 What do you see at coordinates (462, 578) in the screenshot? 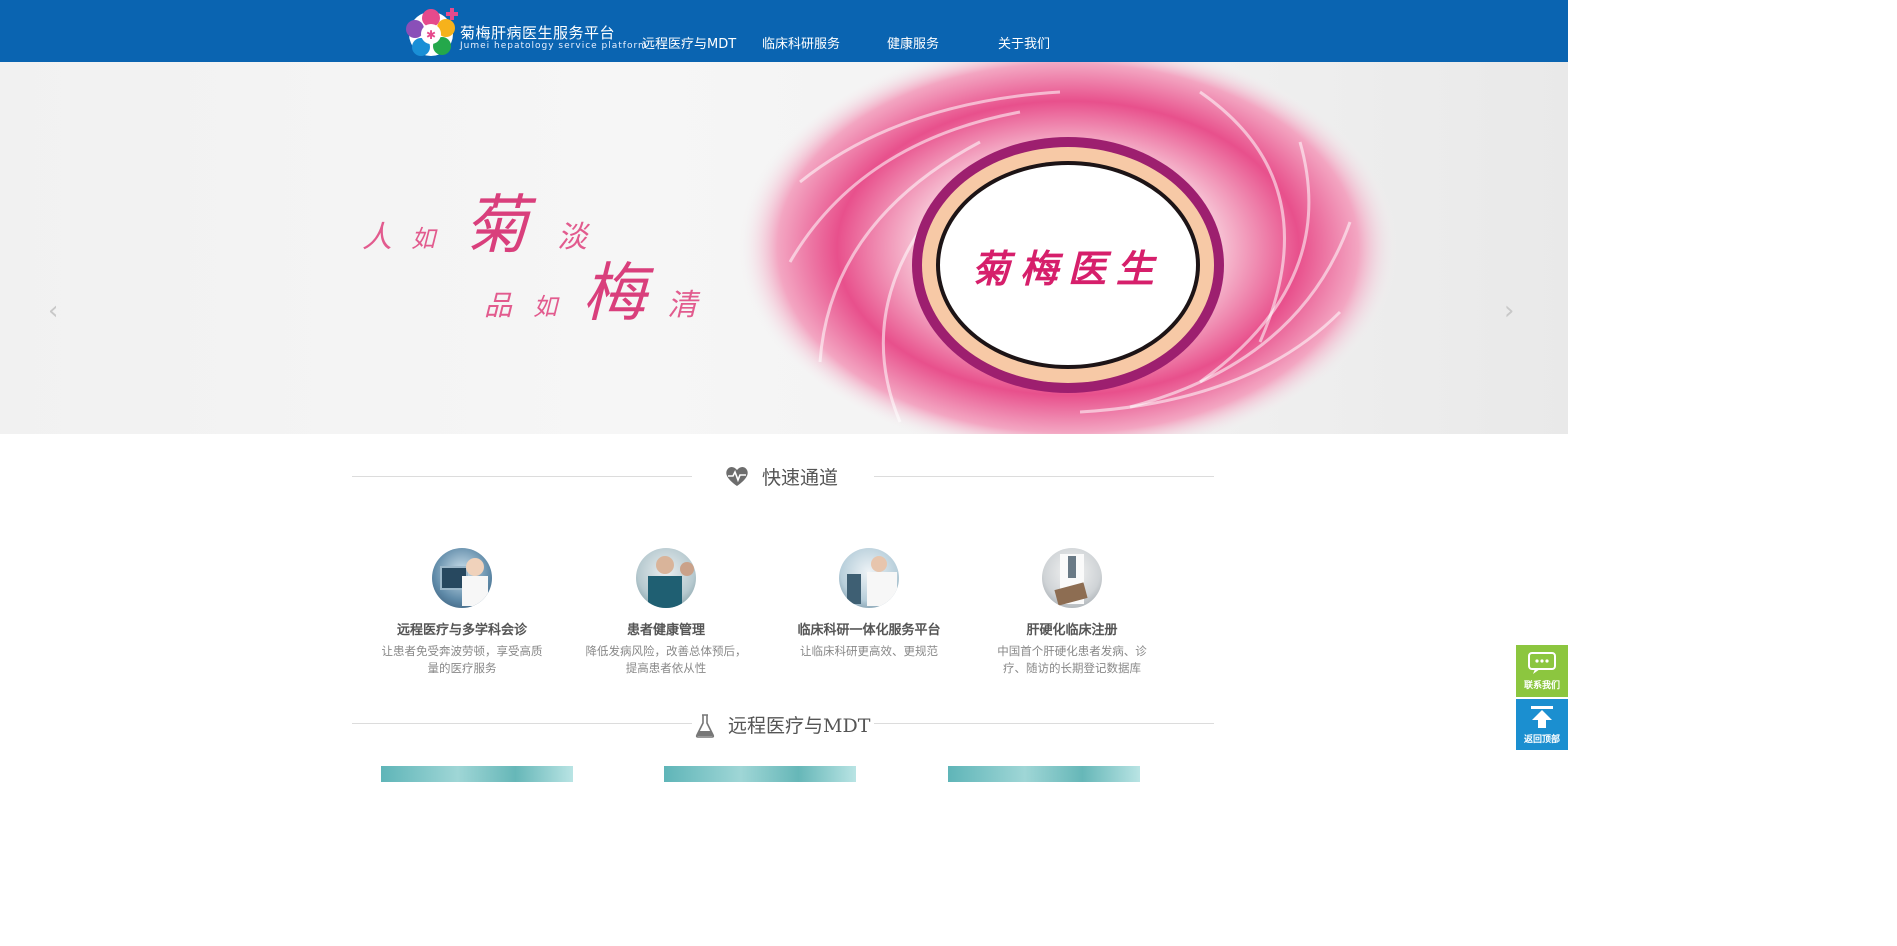
I see `doctors-screen-photo` at bounding box center [462, 578].